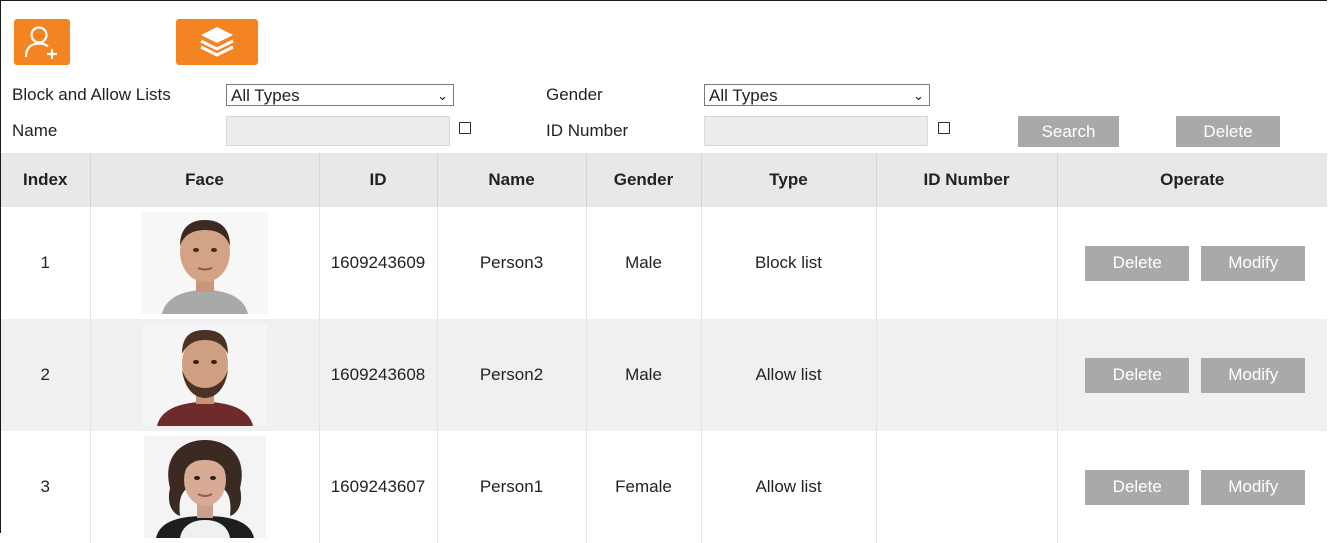 The image size is (1328, 543). Describe the element at coordinates (817, 95) in the screenshot. I see `gender-select: All Types ⌄` at that location.